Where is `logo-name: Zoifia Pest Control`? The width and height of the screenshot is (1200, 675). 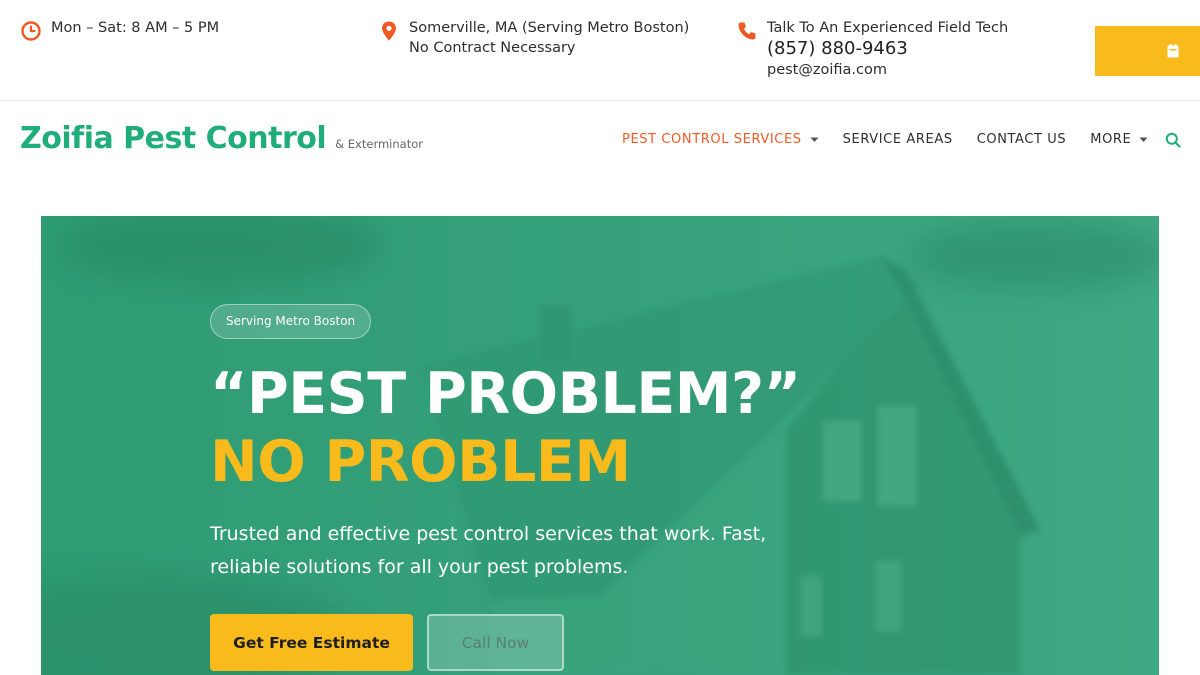
logo-name: Zoifia Pest Control is located at coordinates (173, 138).